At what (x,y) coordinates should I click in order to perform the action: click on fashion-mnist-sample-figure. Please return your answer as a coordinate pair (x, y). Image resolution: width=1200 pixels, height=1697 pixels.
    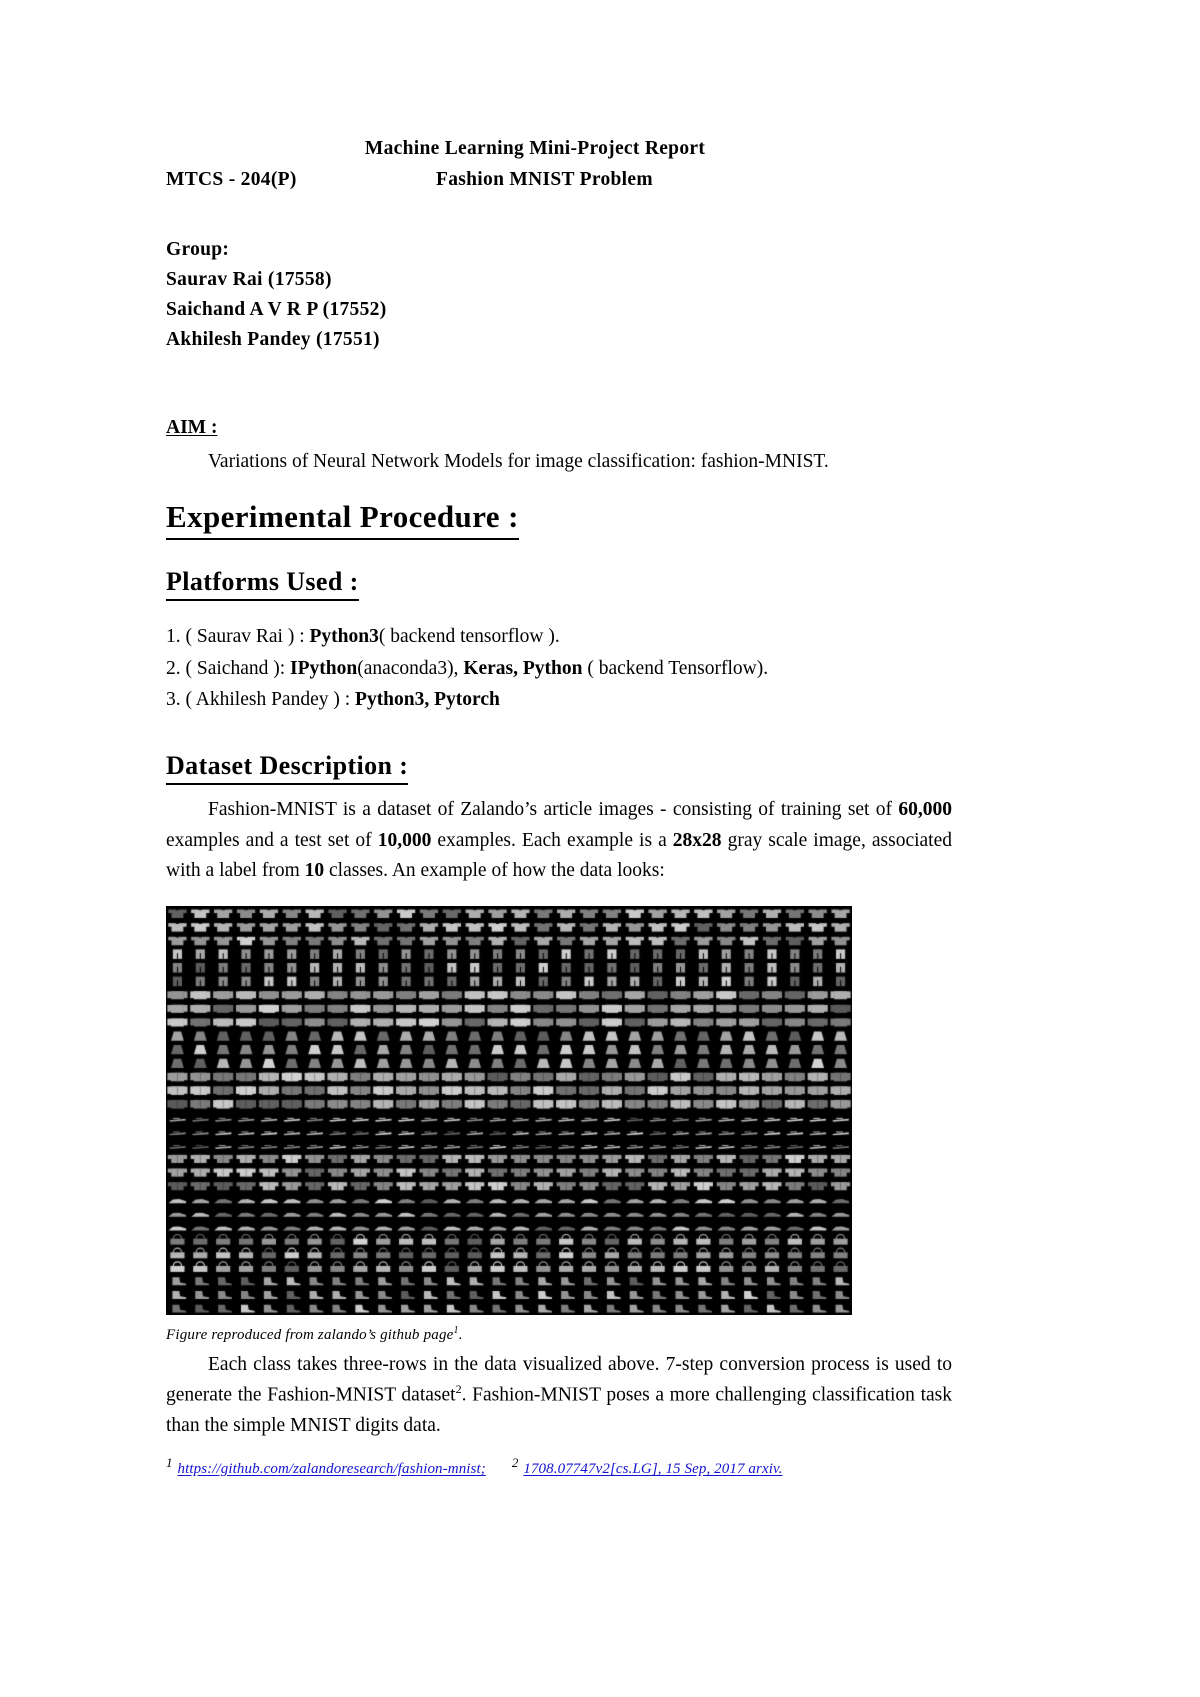
    Looking at the image, I should click on (509, 1111).